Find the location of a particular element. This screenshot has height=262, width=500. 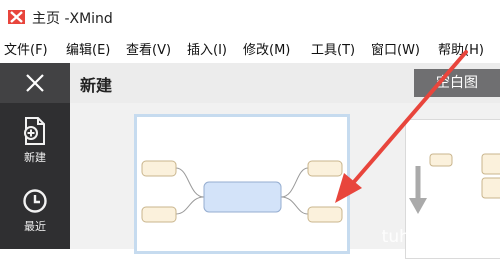

menu-help: 帮助(H) is located at coordinates (461, 48).